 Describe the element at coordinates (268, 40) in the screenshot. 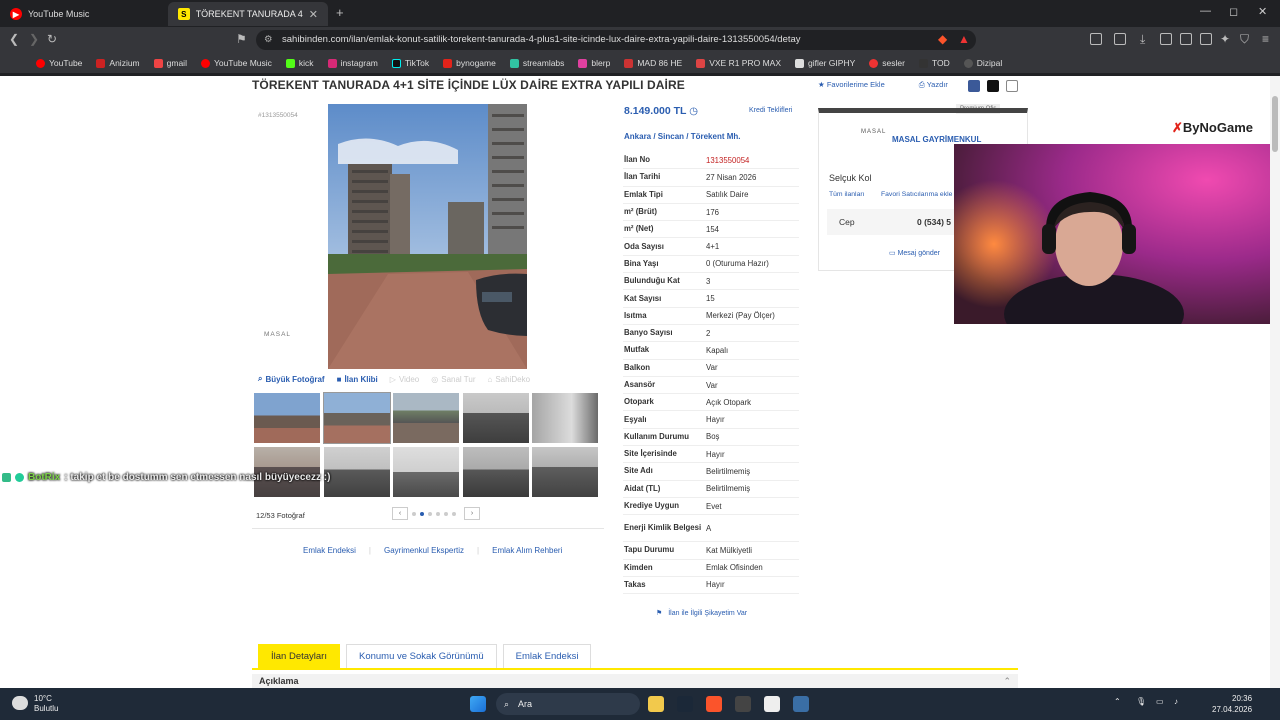

I see `site-info-icon: ⚙` at that location.